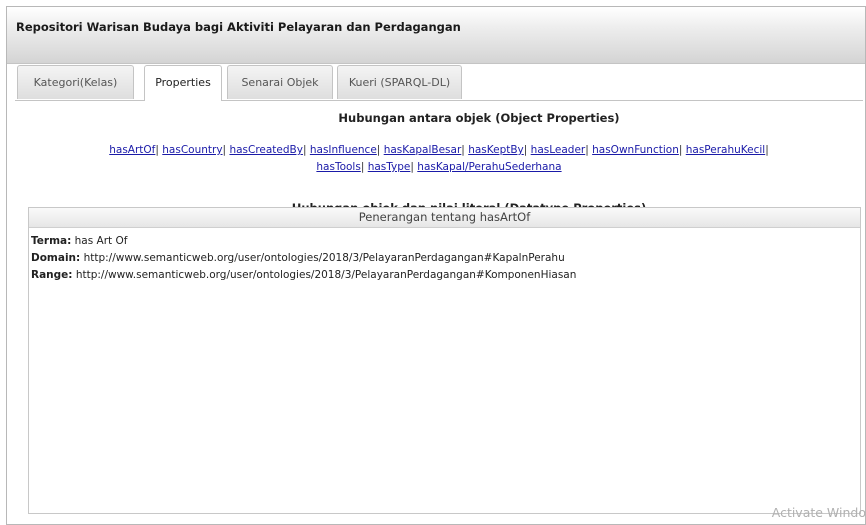  I want to click on terma-value: has Art Of, so click(101, 241).